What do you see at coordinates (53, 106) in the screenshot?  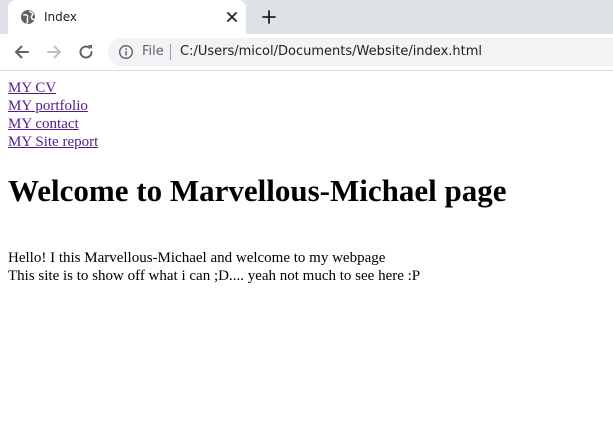 I see `nav-link-portfolio: MY portfolio` at bounding box center [53, 106].